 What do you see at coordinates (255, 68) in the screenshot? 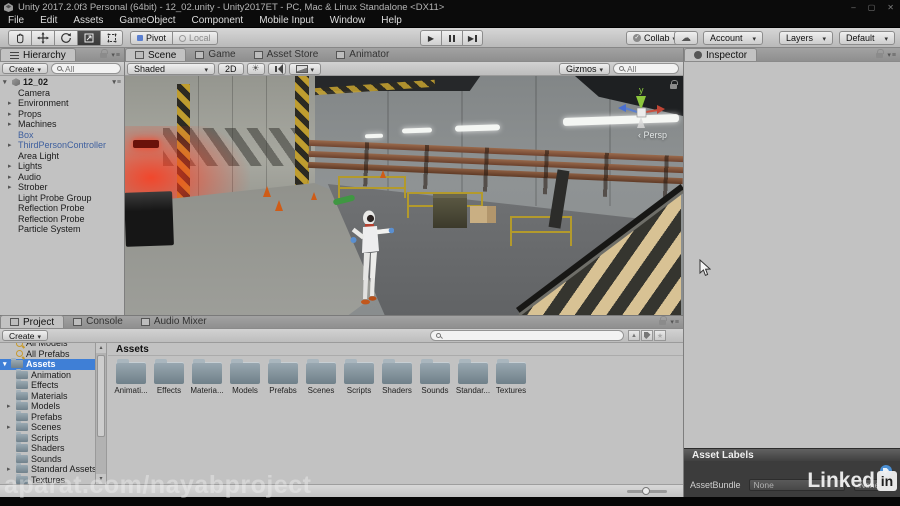
I see `lighting-toggle: ☀` at bounding box center [255, 68].